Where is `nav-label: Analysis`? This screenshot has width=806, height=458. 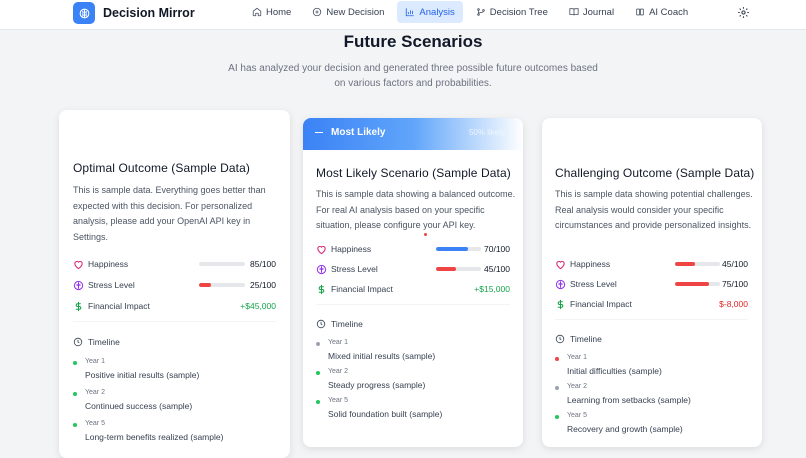
nav-label: Analysis is located at coordinates (437, 12).